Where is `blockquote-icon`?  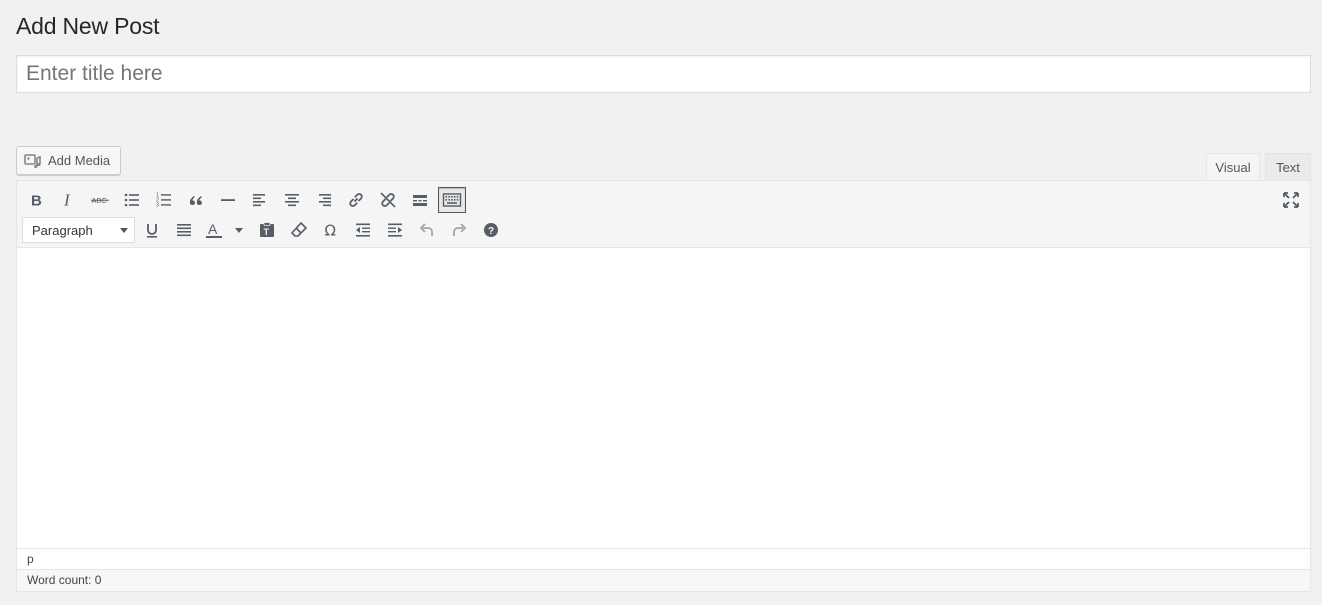 blockquote-icon is located at coordinates (195, 200).